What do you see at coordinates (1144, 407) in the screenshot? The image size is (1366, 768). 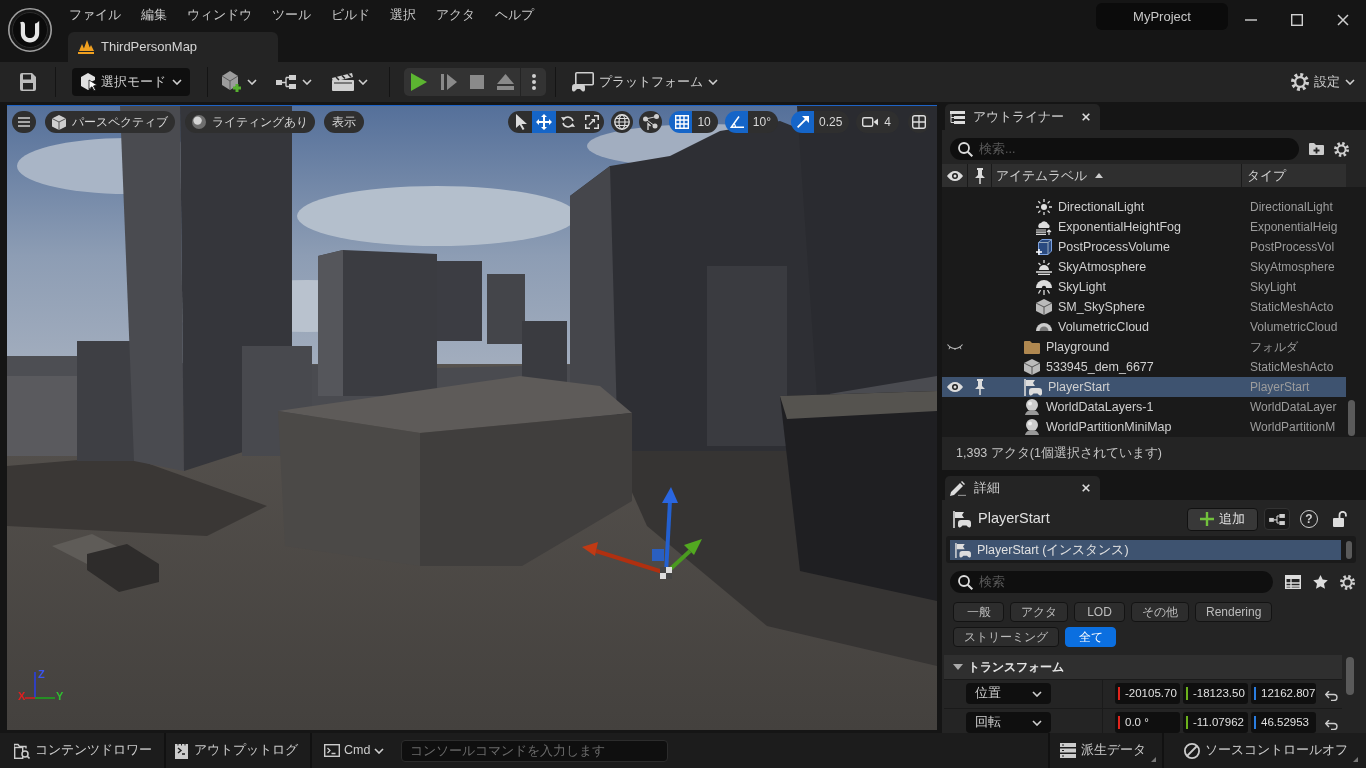 I see `outliner-row: WorldDataLayers-1 WorldDataLayer` at bounding box center [1144, 407].